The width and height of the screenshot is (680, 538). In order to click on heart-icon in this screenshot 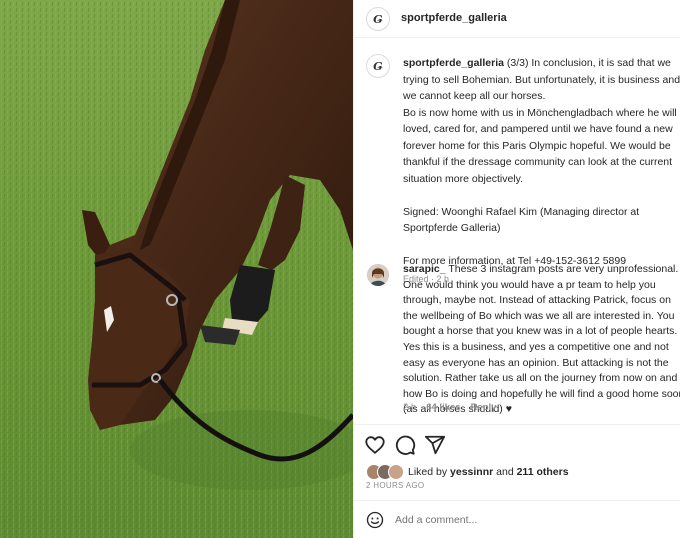, I will do `click(375, 445)`.